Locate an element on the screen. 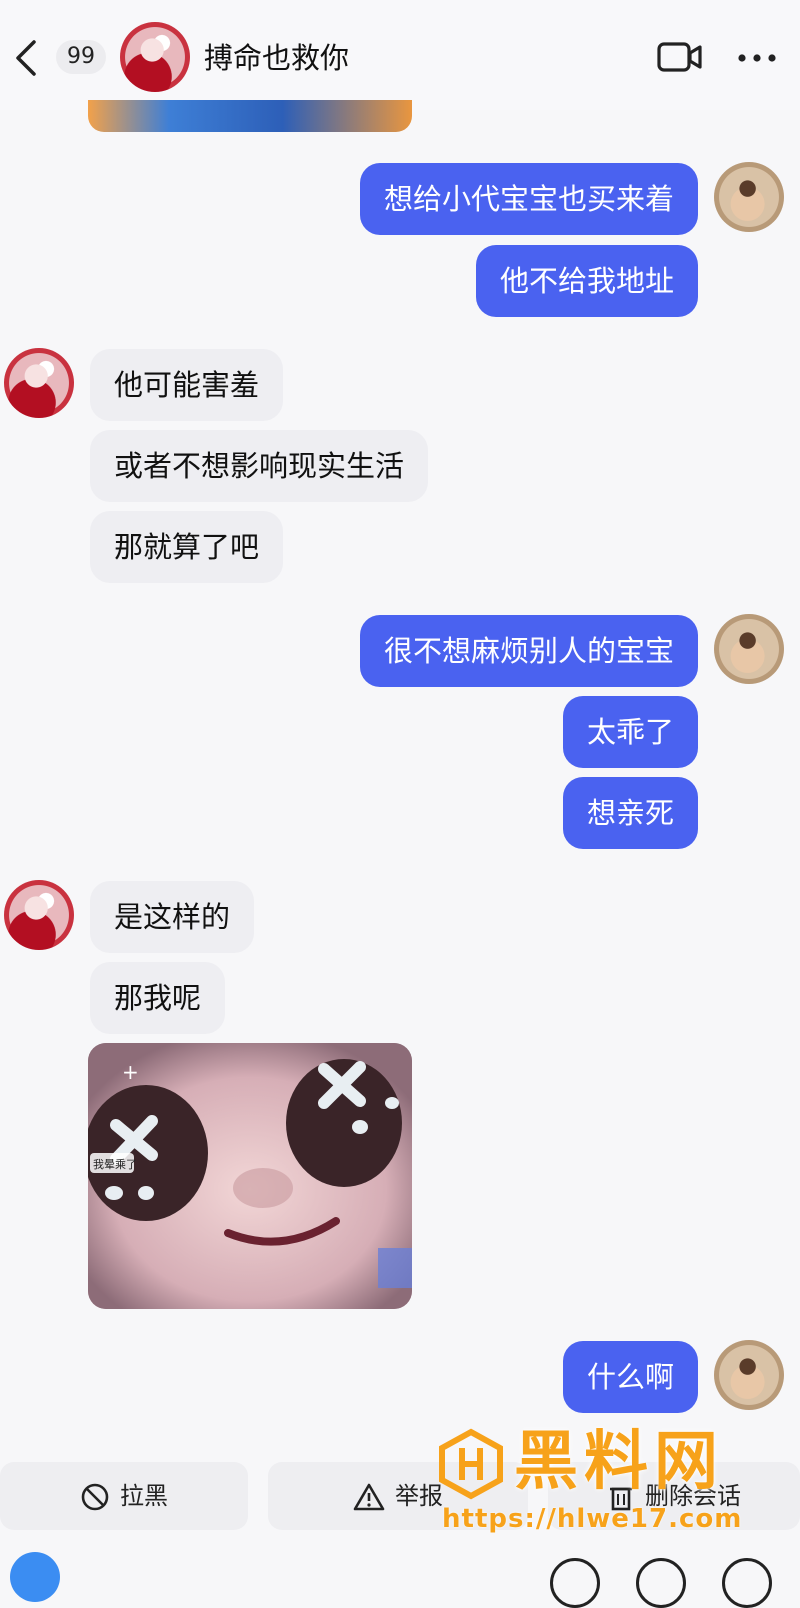 The image size is (800, 1608). message-bubble-outgoing: 太乖了 is located at coordinates (630, 732).